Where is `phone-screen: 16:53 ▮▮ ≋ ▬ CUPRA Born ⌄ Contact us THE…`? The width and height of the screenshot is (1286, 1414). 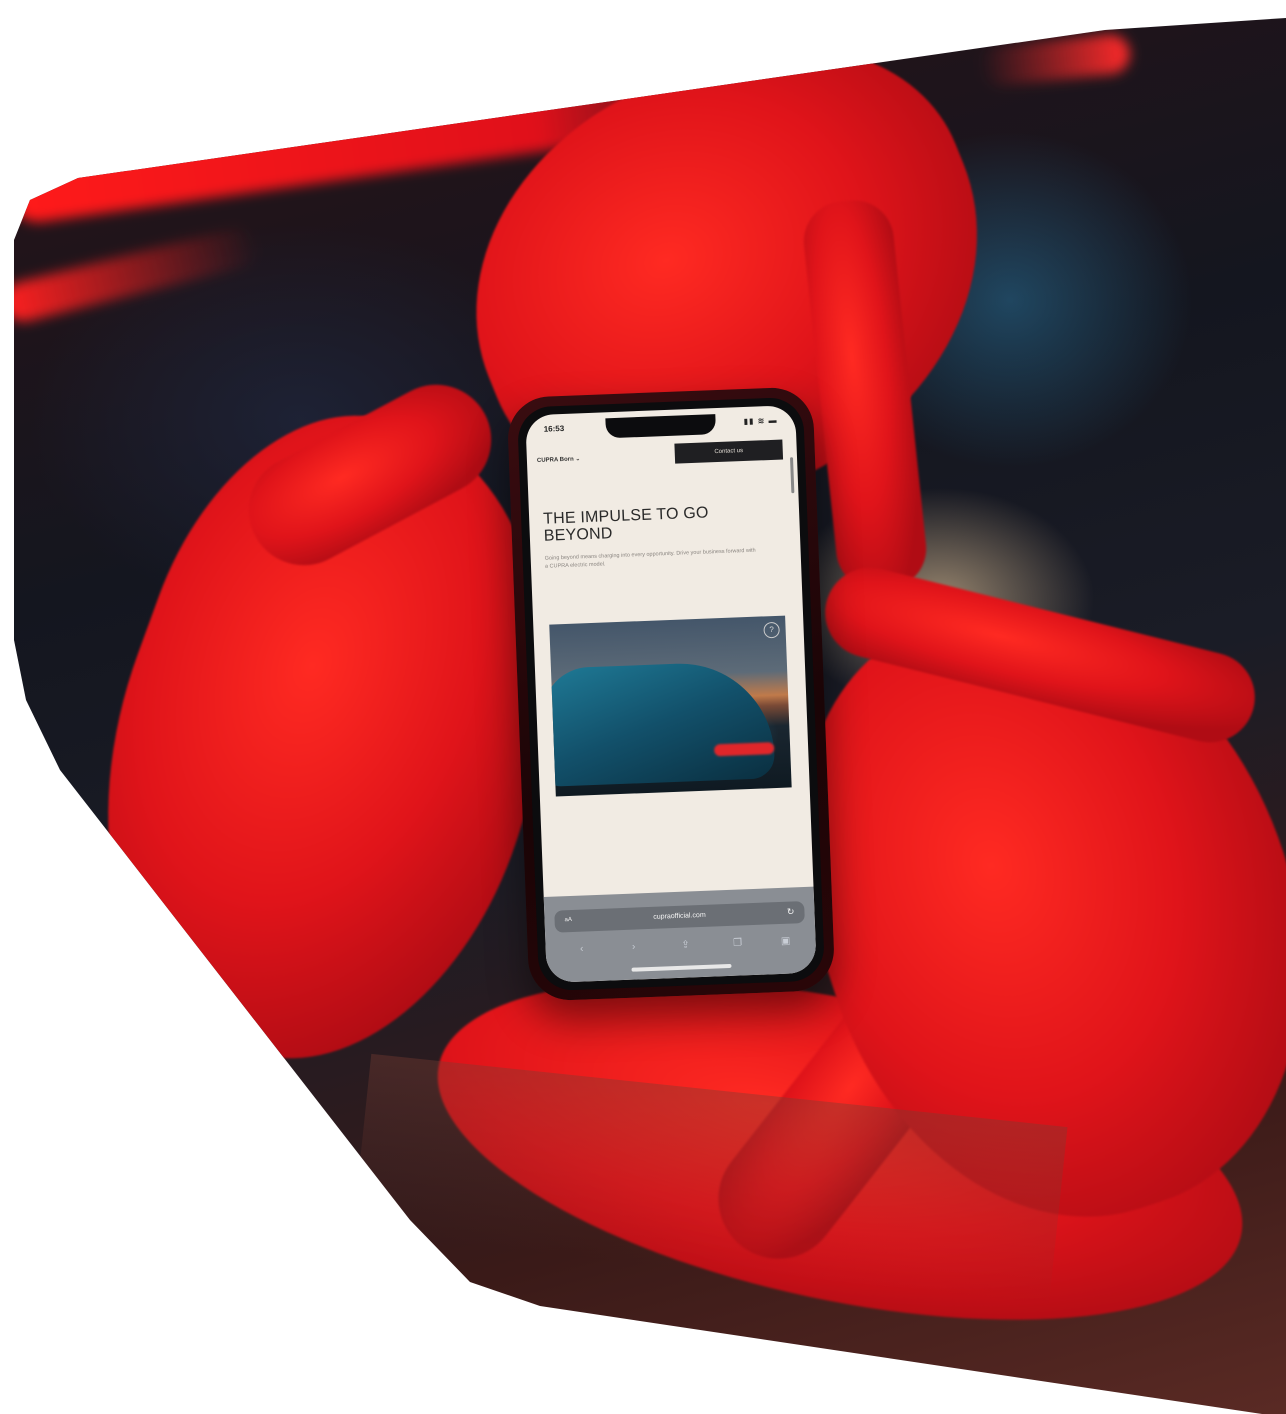
phone-screen: 16:53 ▮▮ ≋ ▬ CUPRA Born ⌄ Contact us THE… is located at coordinates (671, 694).